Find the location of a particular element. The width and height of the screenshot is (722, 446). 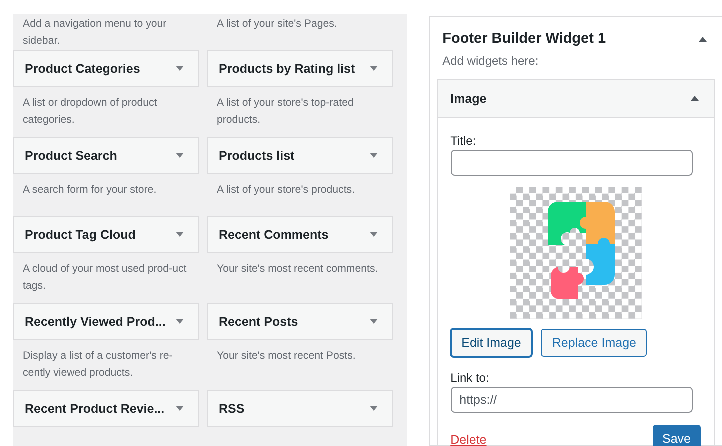

widget-header: Products by Rating list is located at coordinates (300, 68).